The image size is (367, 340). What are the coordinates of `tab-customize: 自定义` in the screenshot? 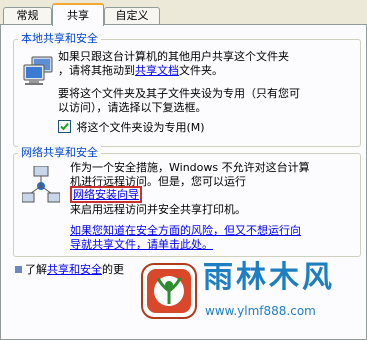 It's located at (132, 15).